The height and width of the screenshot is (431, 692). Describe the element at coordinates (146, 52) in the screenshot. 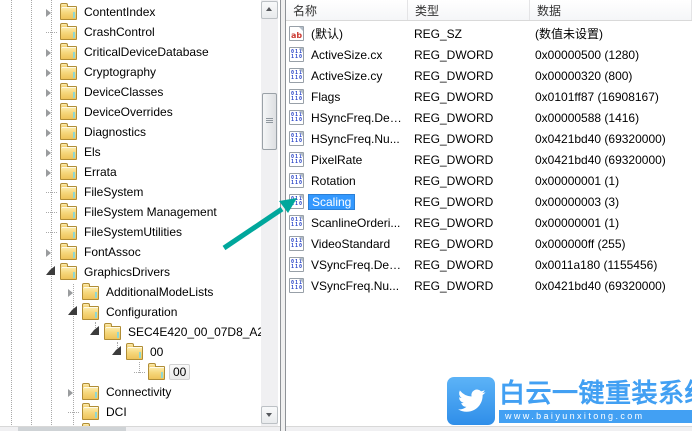

I see `tree-item-label: CriticalDeviceDatabase` at that location.